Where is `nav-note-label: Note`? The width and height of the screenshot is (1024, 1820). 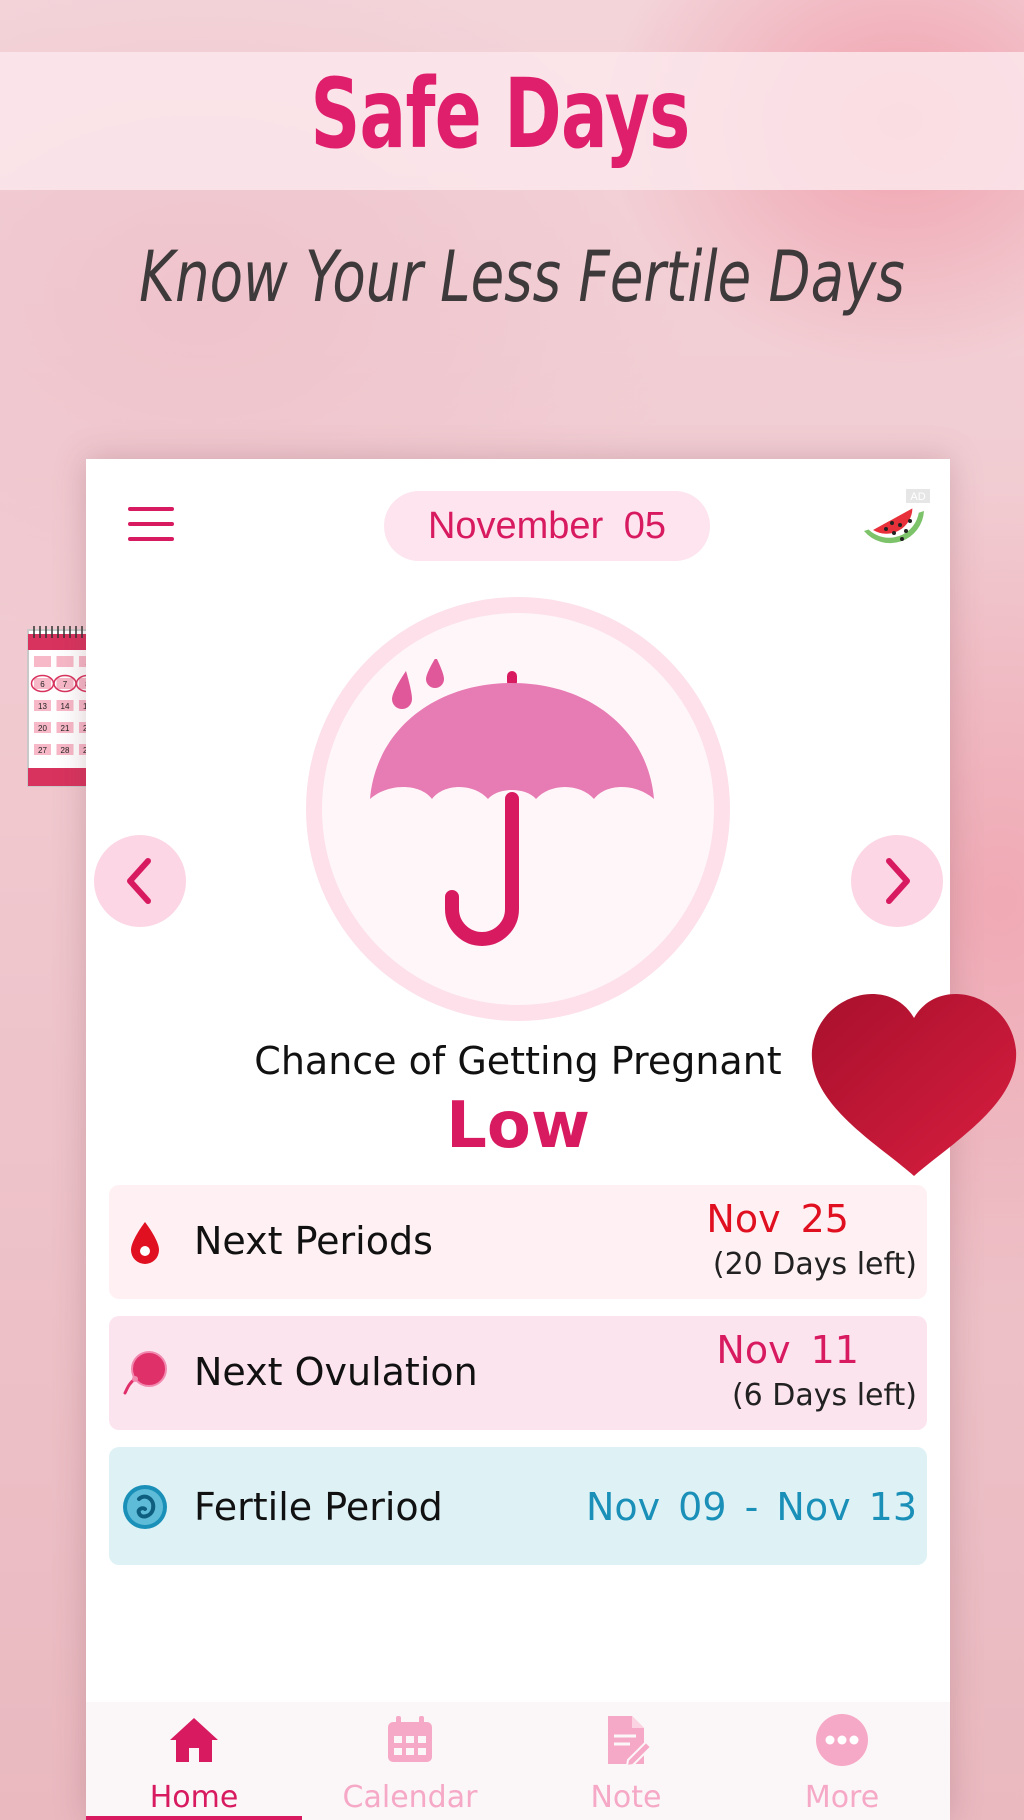 nav-note-label: Note is located at coordinates (626, 1797).